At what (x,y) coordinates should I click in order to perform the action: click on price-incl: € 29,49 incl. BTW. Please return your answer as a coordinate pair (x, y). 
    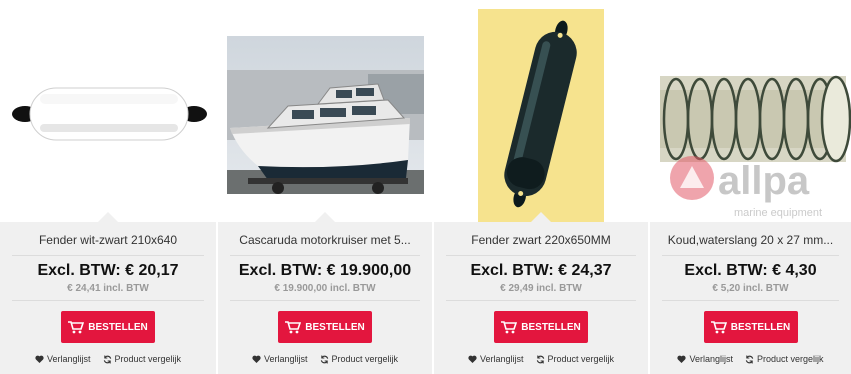
    Looking at the image, I should click on (541, 288).